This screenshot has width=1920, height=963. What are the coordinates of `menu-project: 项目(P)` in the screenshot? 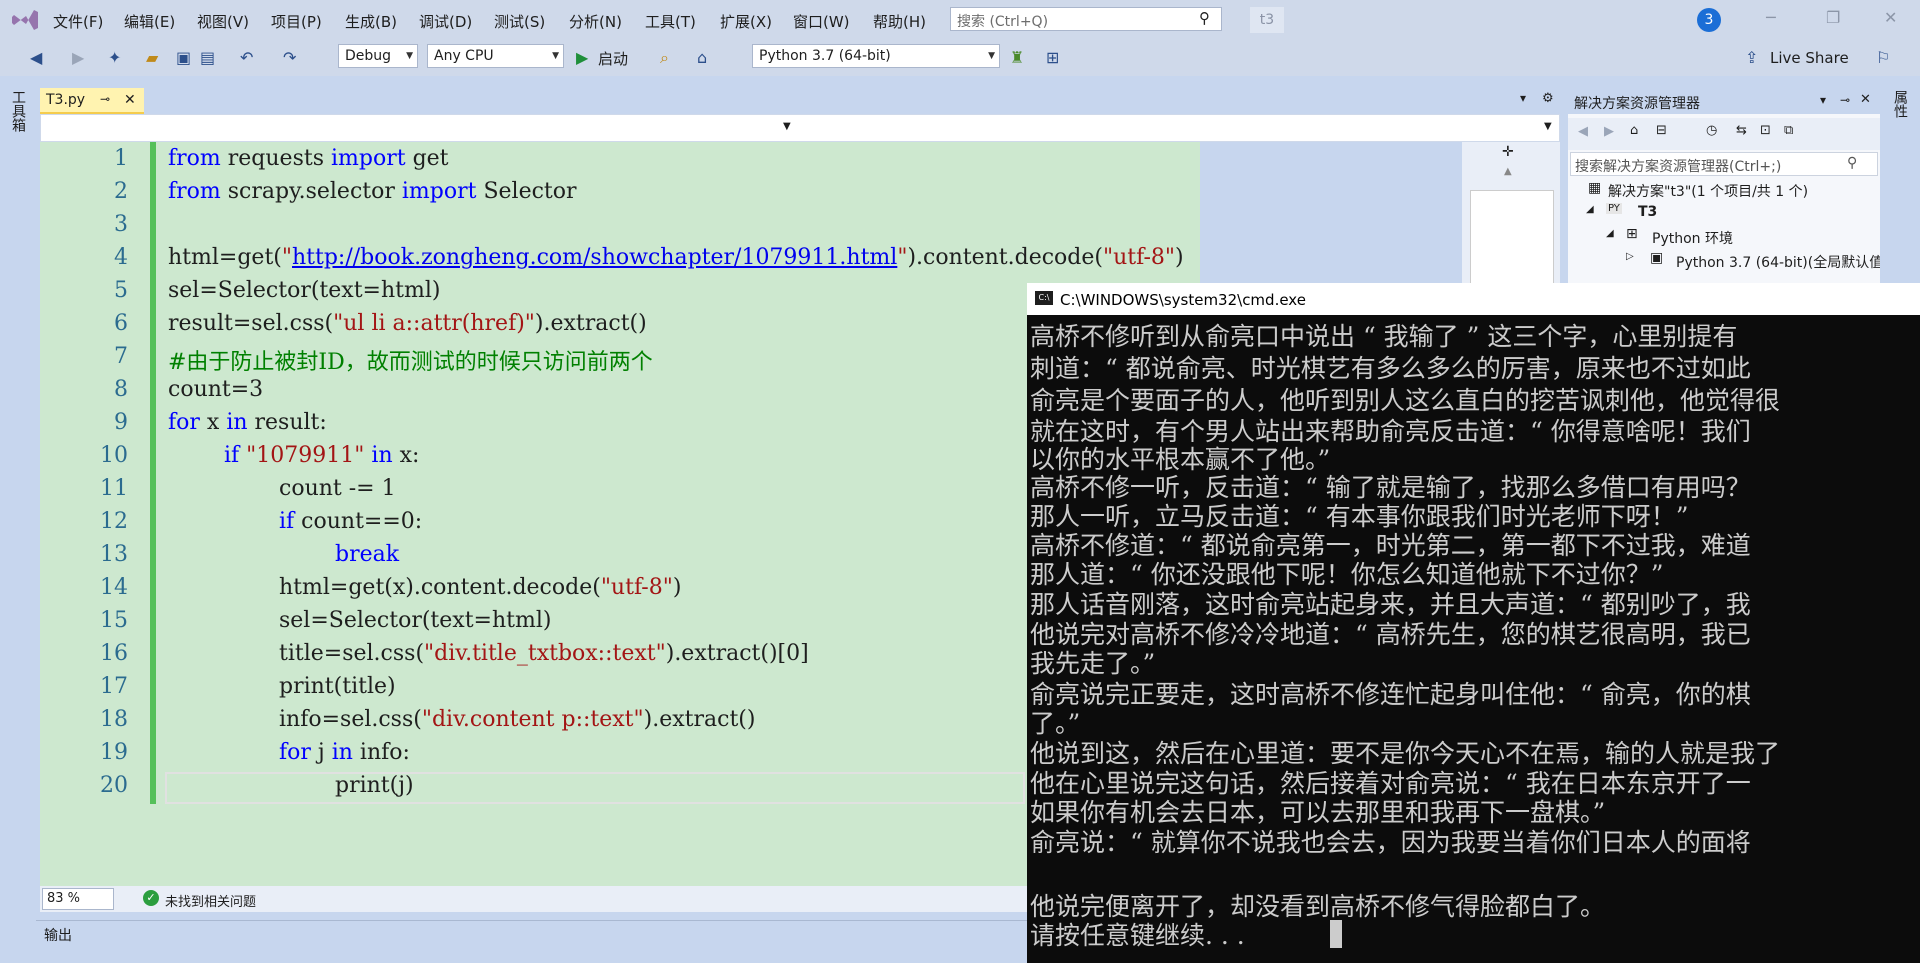 It's located at (296, 21).